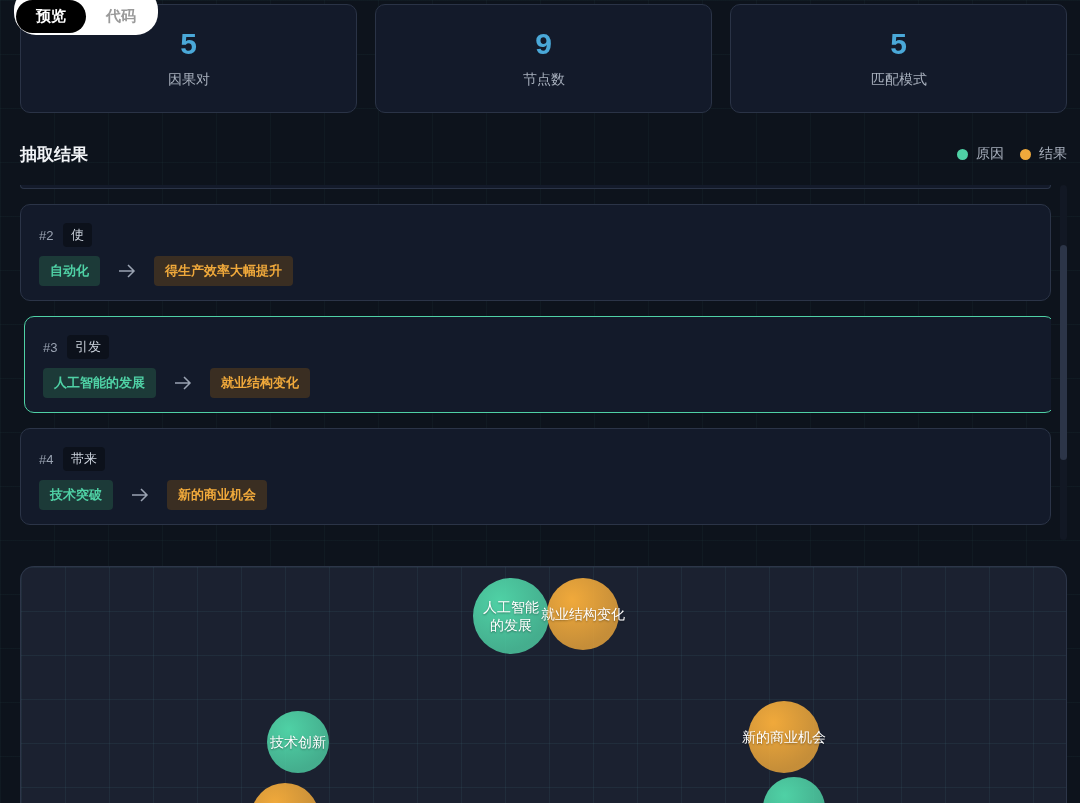 The image size is (1080, 803). What do you see at coordinates (88, 347) in the screenshot?
I see `connective-tag: 引发` at bounding box center [88, 347].